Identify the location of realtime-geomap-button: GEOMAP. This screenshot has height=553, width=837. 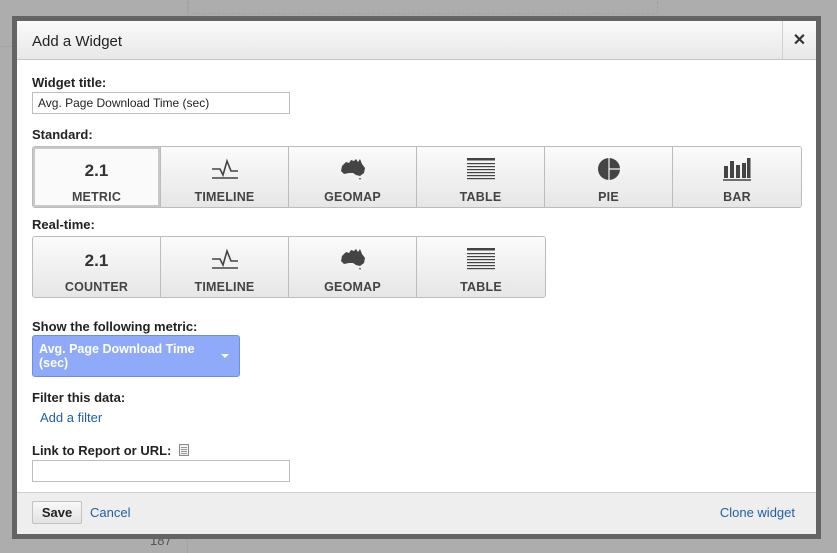
(353, 267).